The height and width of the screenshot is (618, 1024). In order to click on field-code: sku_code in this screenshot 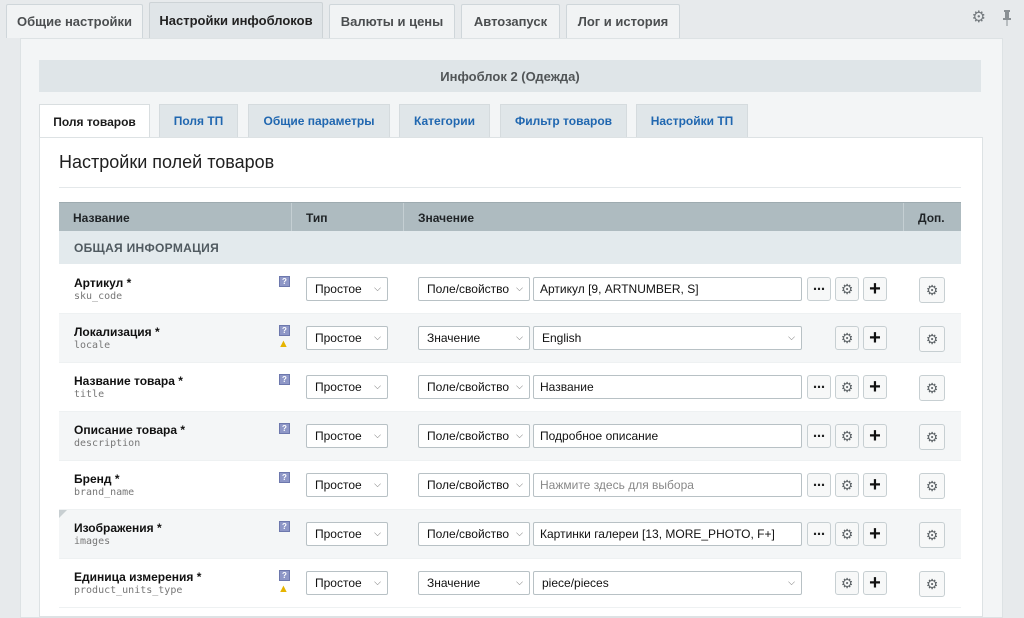, I will do `click(98, 296)`.